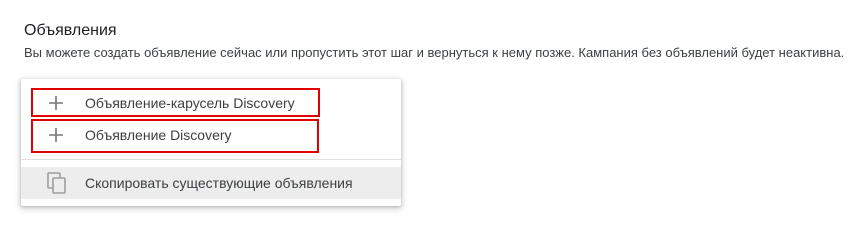 This screenshot has width=860, height=240. I want to click on menu-item-label: Скопировать существующие объявления, so click(219, 183).